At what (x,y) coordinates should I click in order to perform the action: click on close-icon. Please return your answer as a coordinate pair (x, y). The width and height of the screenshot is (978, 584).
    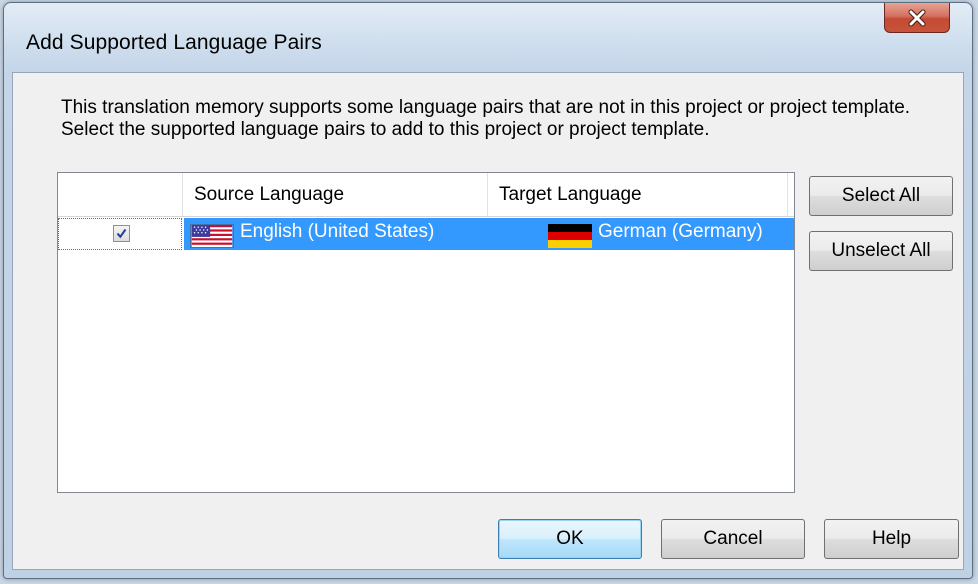
    Looking at the image, I should click on (917, 17).